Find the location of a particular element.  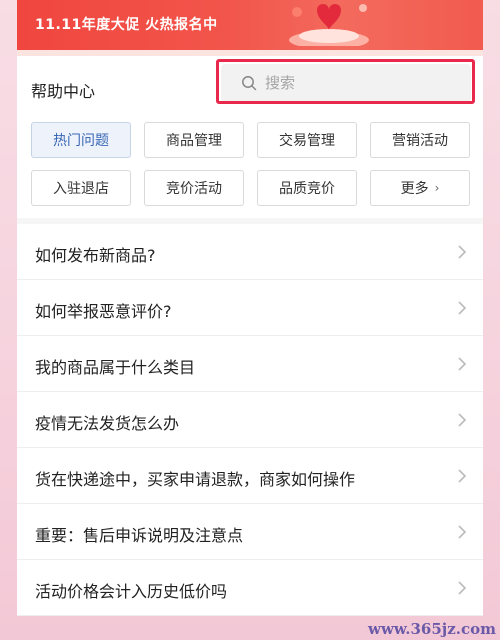

promo-banner-text: 11.11年度大促 火热报名中 is located at coordinates (126, 25).